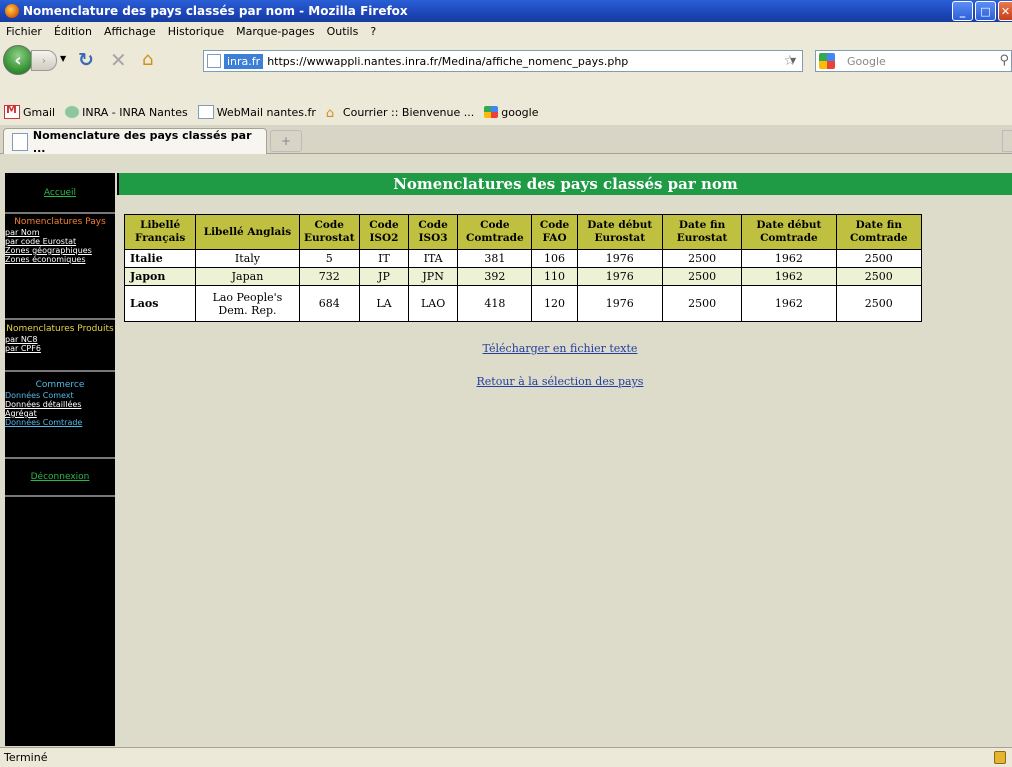 This screenshot has height=767, width=1012. I want to click on reload-icon: ↻, so click(86, 60).